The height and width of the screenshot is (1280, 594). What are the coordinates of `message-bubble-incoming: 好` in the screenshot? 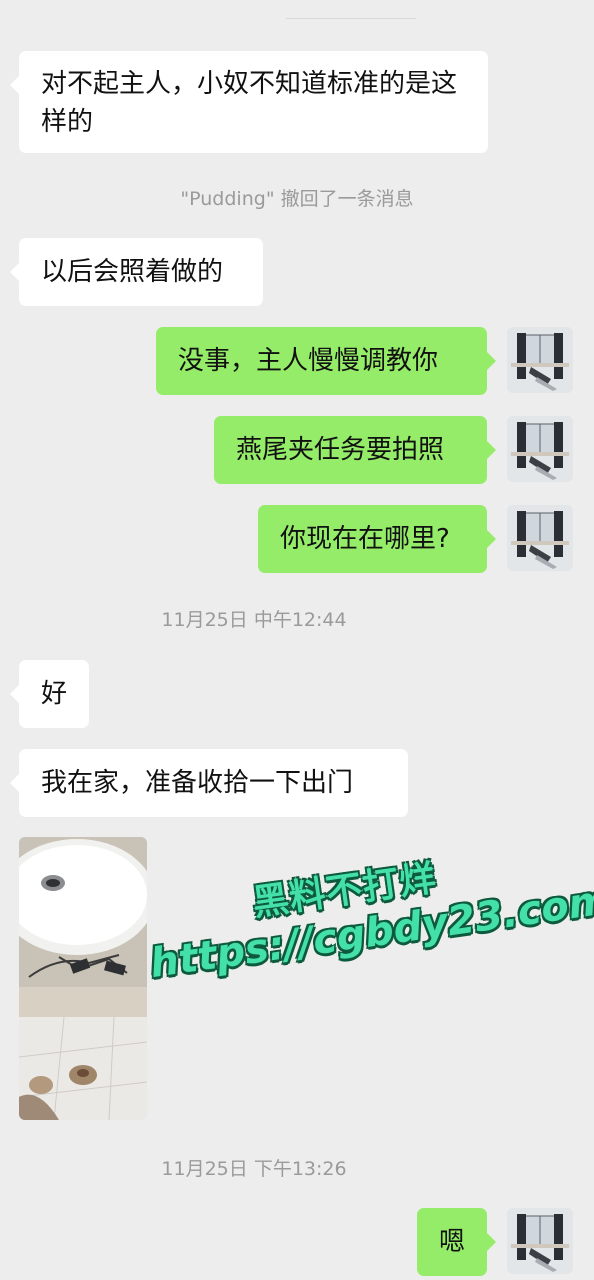 It's located at (49, 694).